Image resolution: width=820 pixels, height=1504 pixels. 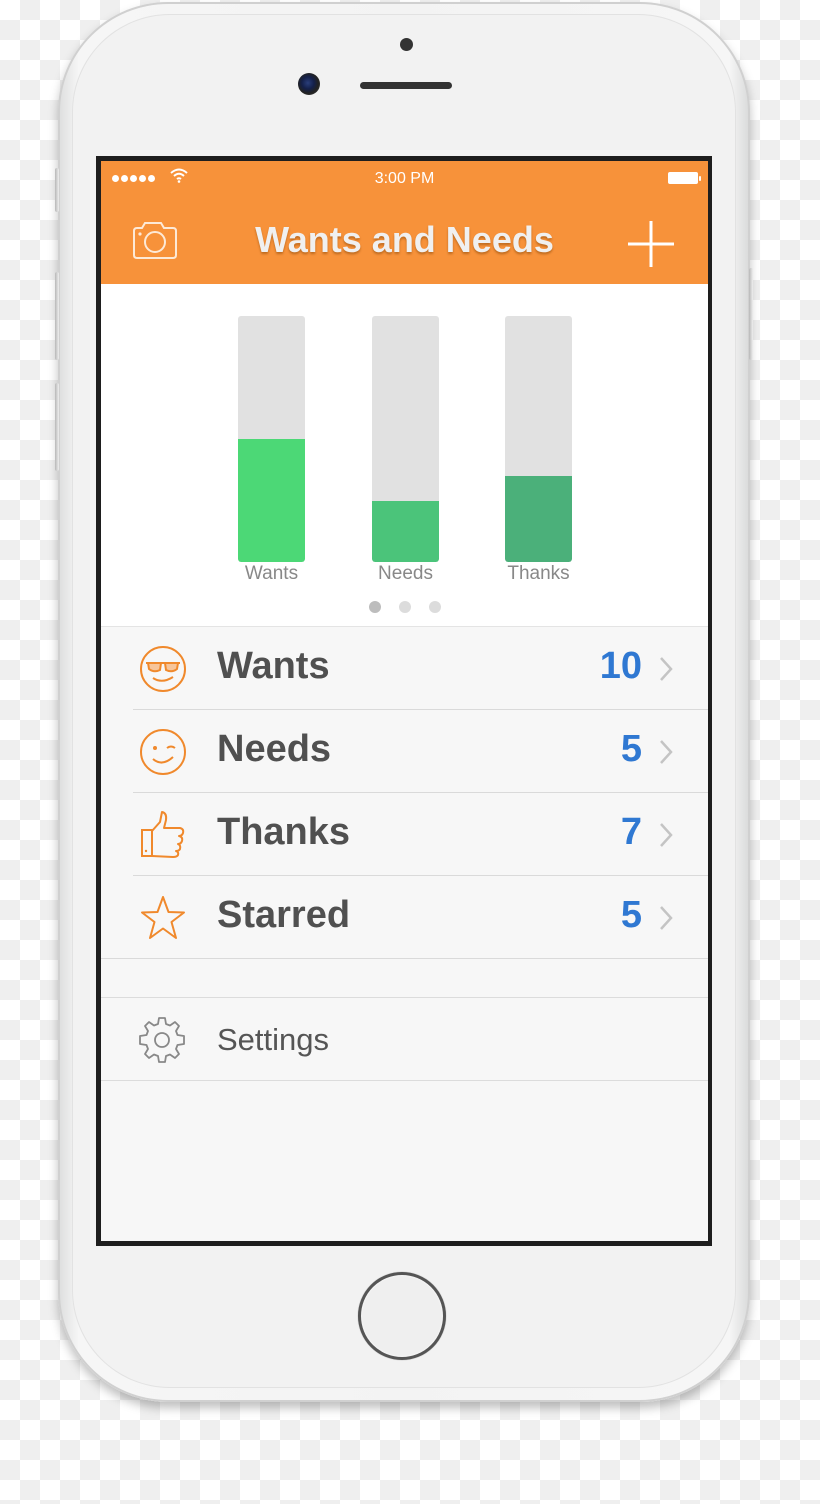 What do you see at coordinates (404, 917) in the screenshot?
I see `list-item-starred: Starred 5` at bounding box center [404, 917].